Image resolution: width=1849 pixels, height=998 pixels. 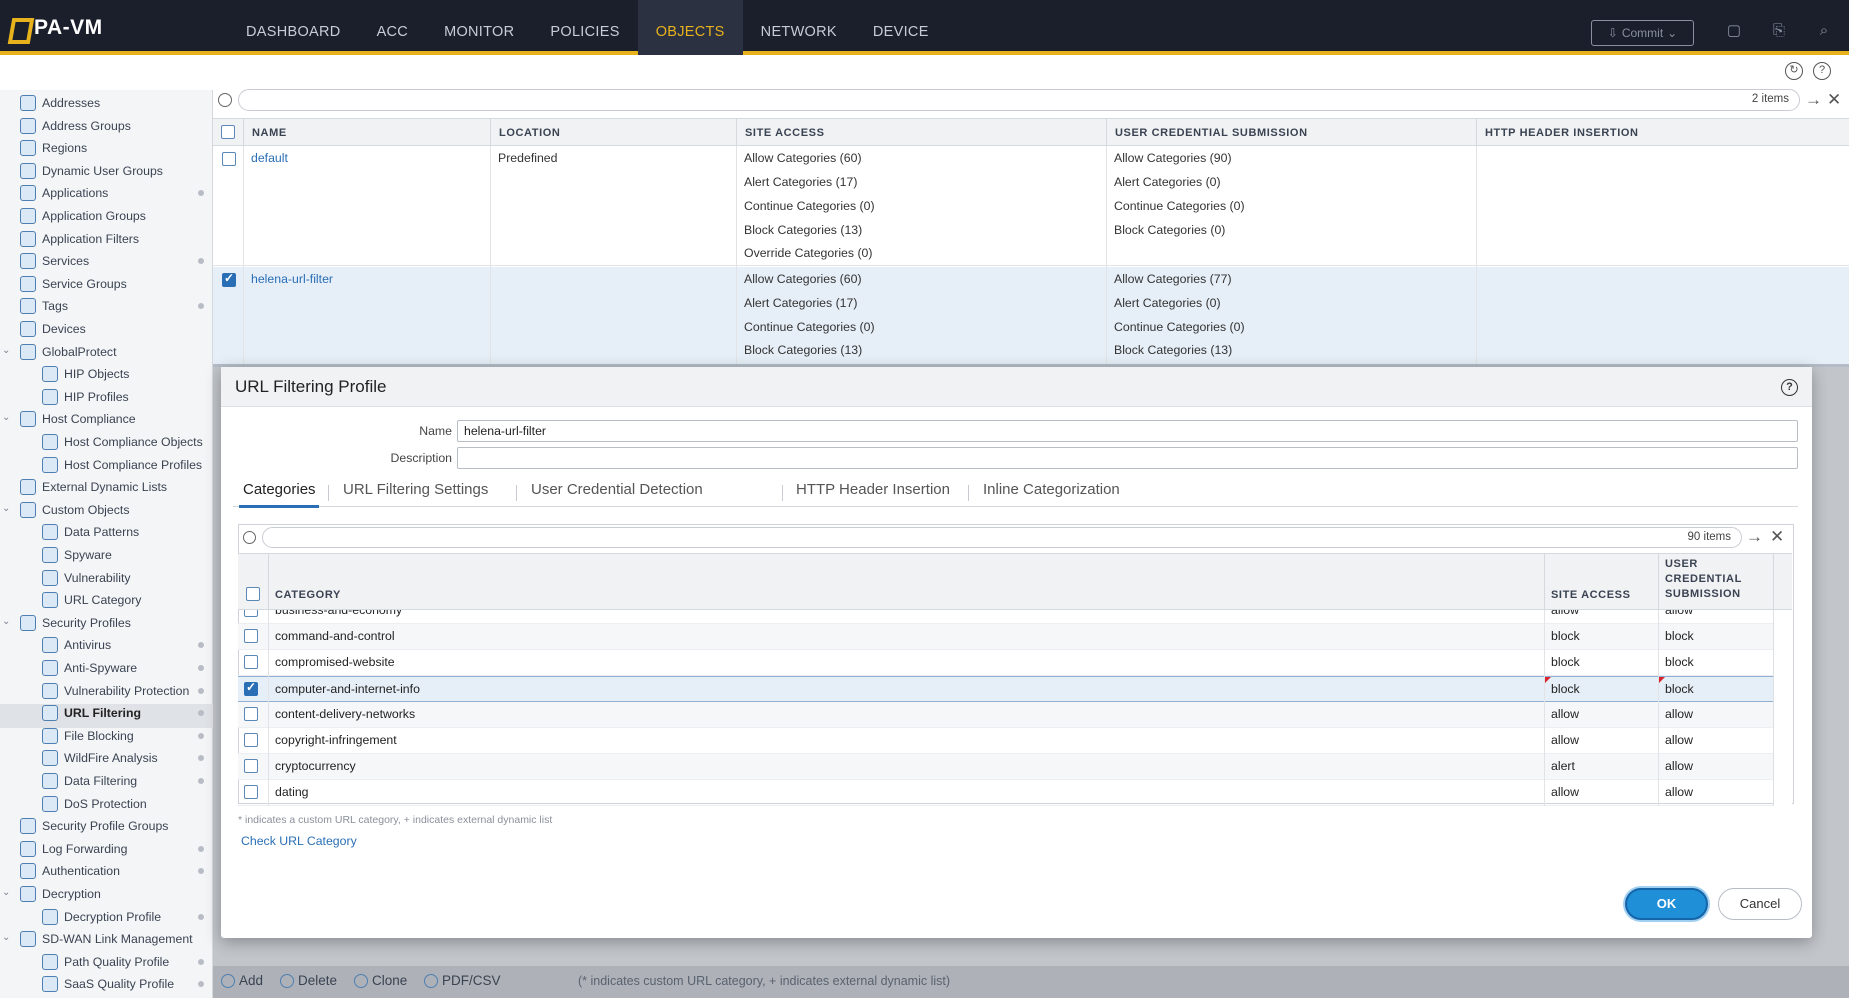 I want to click on nav-dashboard: DASHBOARD, so click(x=293, y=27).